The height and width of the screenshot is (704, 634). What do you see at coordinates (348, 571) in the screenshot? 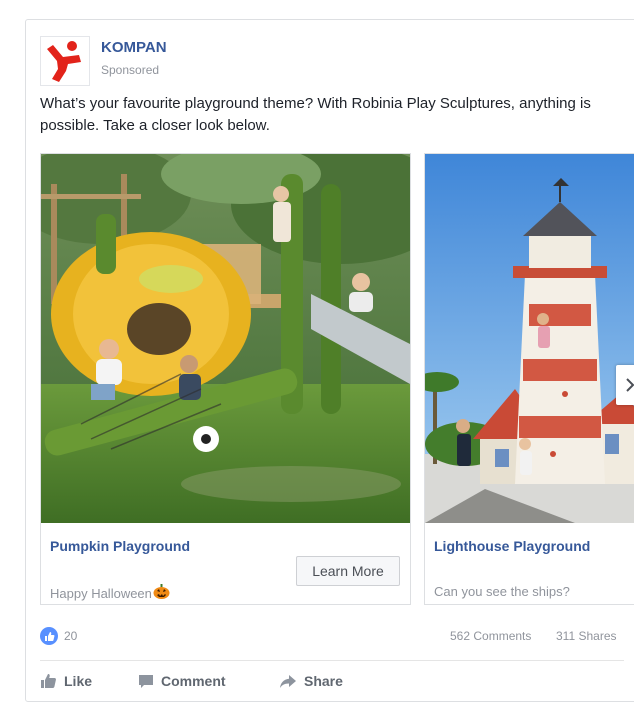
I see `learn-more-button: Learn More` at bounding box center [348, 571].